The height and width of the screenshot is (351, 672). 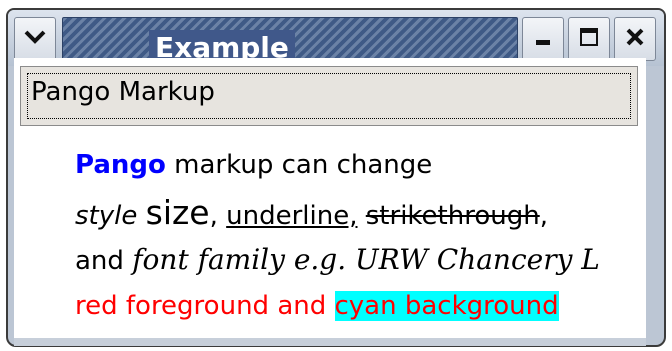 I want to click on red-foreground-text: red foreground and, so click(x=205, y=306).